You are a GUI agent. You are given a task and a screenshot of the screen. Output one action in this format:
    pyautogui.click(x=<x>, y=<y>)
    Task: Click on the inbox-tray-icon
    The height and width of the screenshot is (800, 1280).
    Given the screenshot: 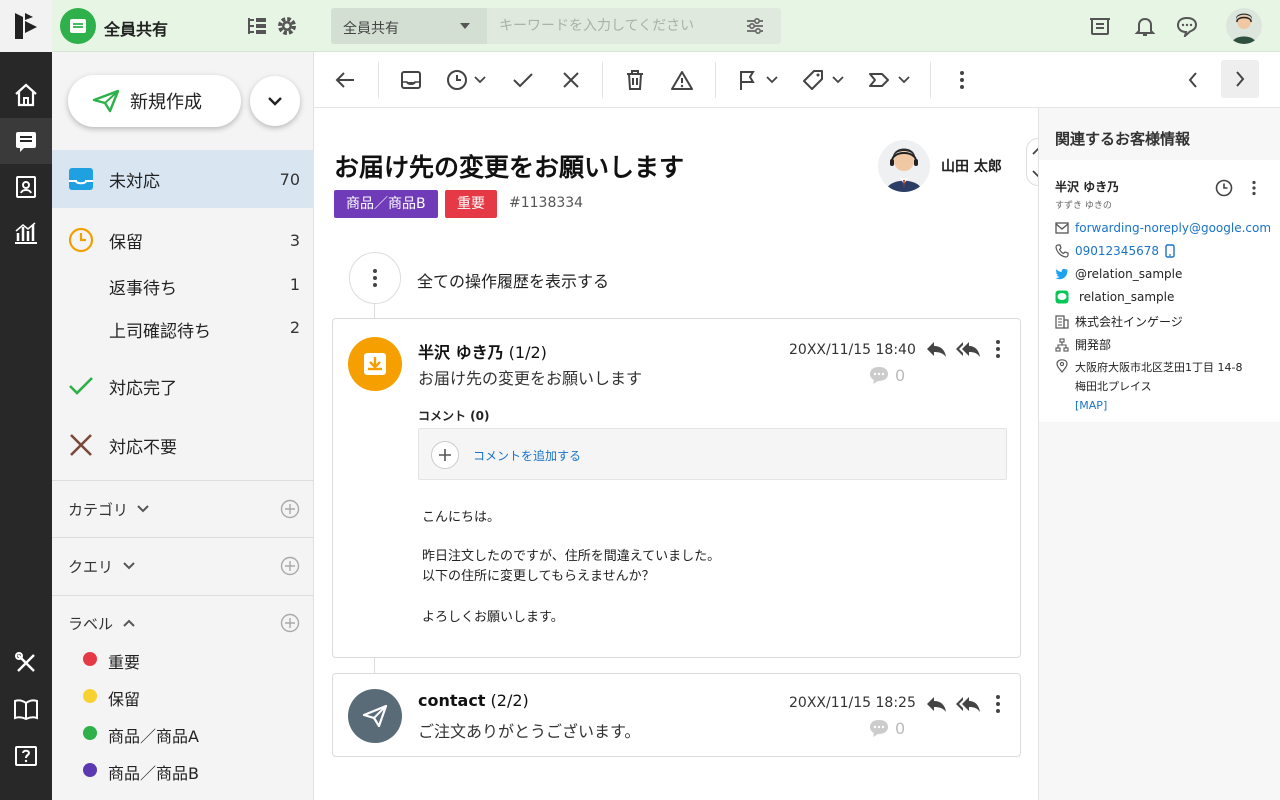 What is the action you would take?
    pyautogui.click(x=411, y=80)
    